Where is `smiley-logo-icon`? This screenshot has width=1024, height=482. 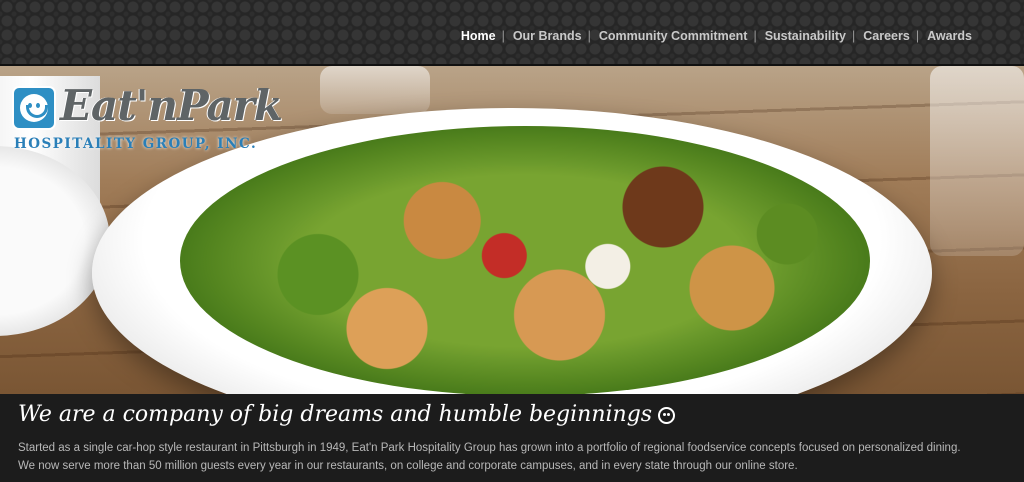 smiley-logo-icon is located at coordinates (34, 108).